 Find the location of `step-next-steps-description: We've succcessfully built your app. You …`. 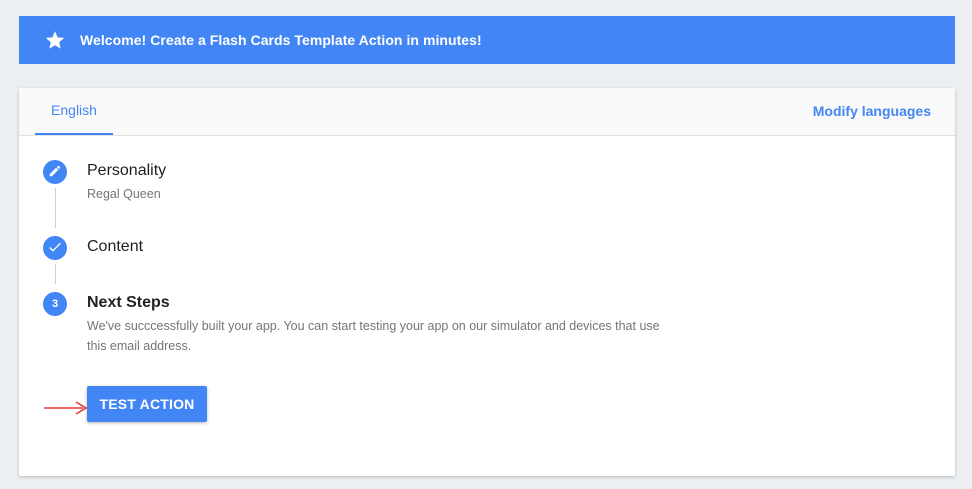

step-next-steps-description: We've succcessfully built your app. You … is located at coordinates (373, 336).